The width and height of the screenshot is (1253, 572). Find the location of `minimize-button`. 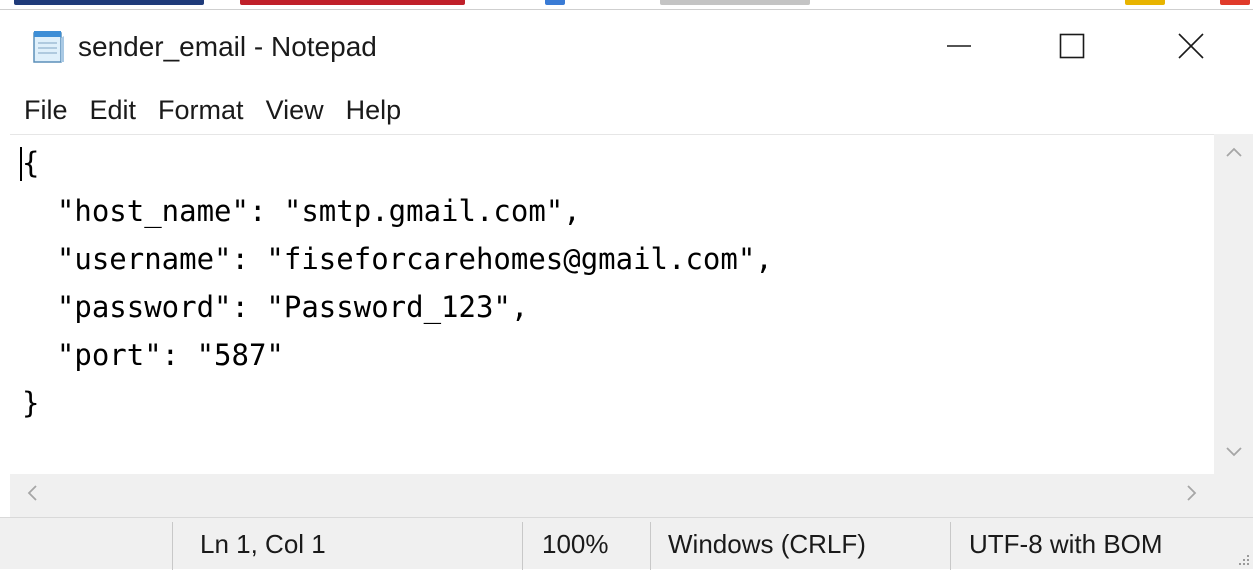

minimize-button is located at coordinates (959, 48).